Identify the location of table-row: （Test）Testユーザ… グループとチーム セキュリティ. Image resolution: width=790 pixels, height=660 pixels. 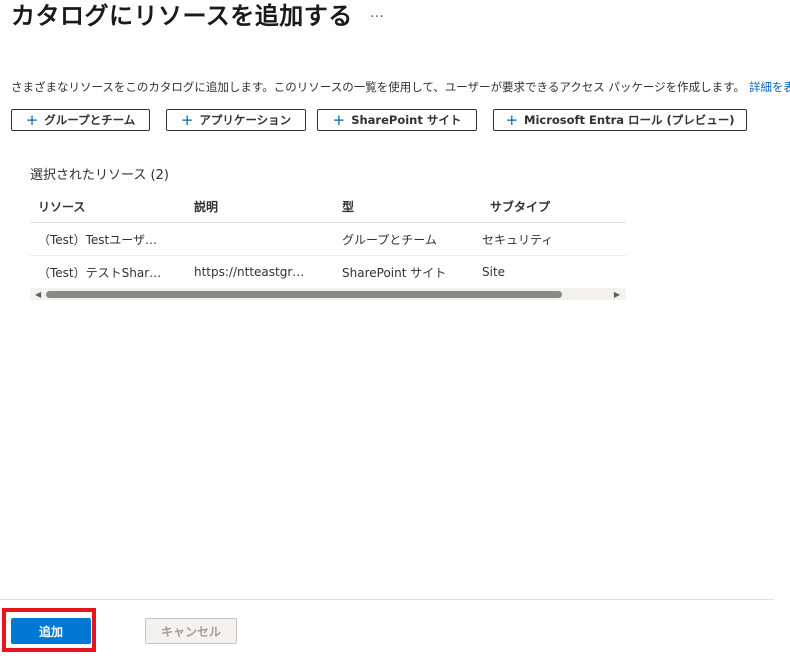
(328, 239).